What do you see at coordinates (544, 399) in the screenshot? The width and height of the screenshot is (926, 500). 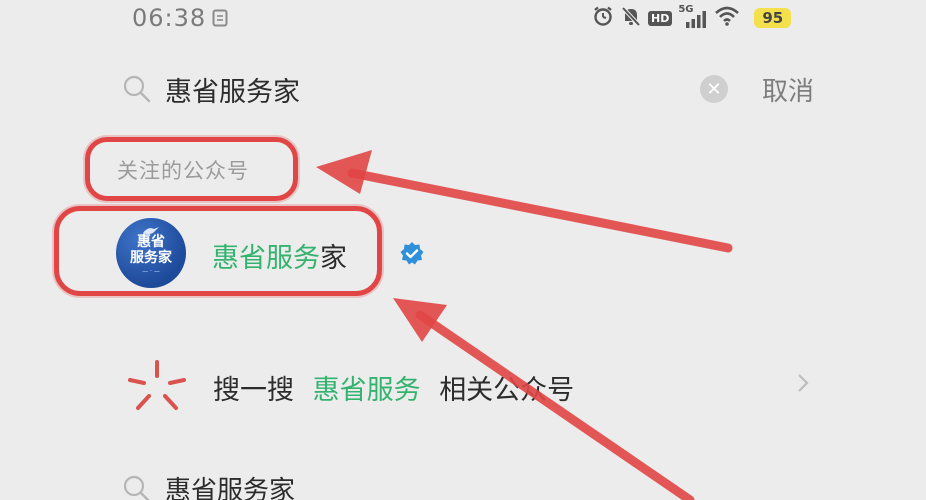 I see `annotation-arrow-lower` at bounding box center [544, 399].